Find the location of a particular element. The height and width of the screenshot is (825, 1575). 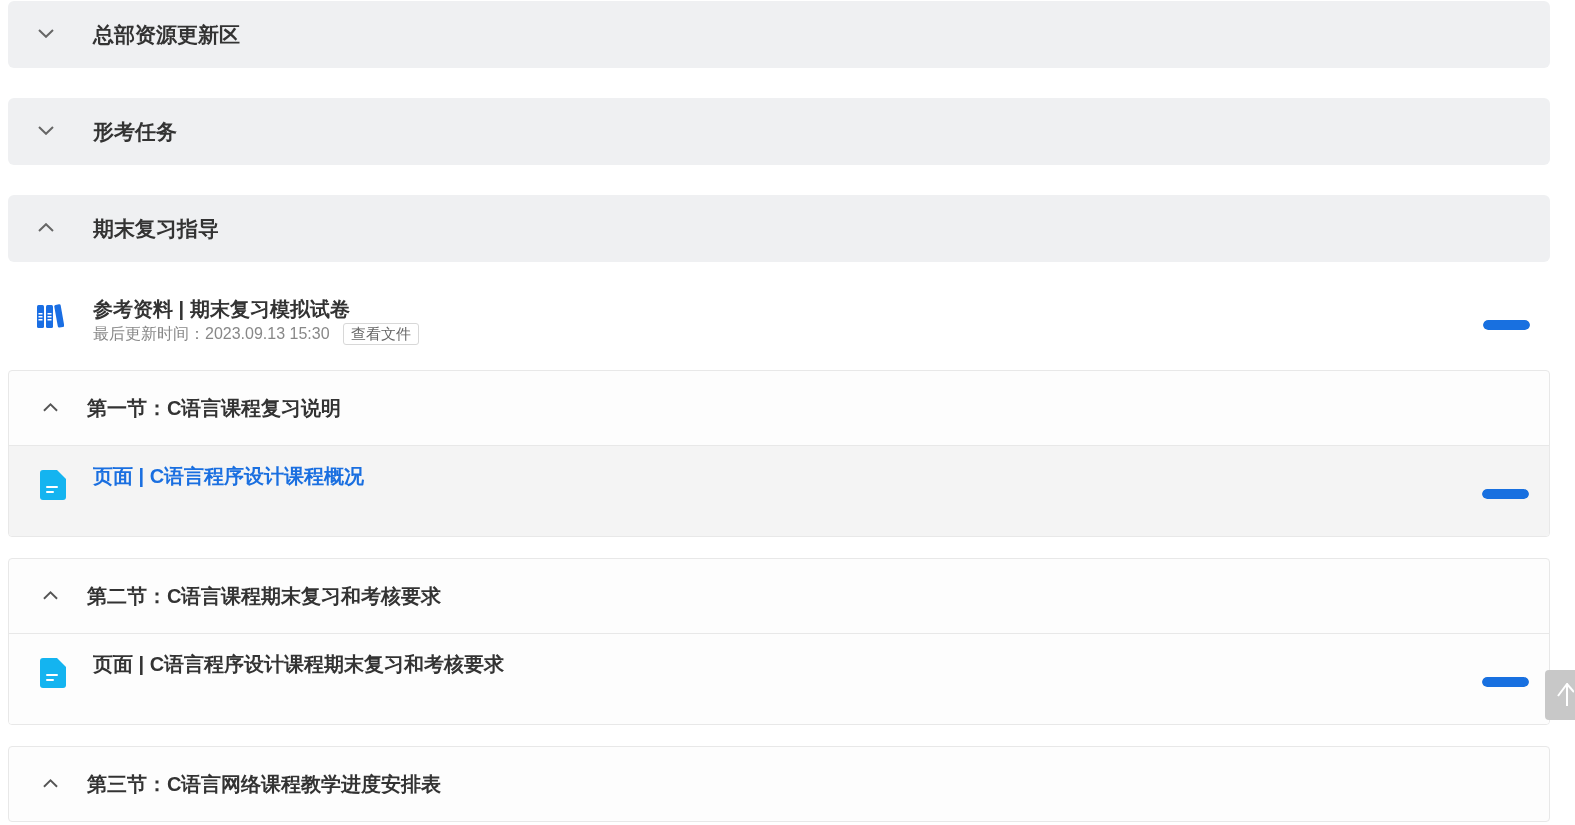

page-item: 页面 | C语言程序设计课程概况 is located at coordinates (779, 490).